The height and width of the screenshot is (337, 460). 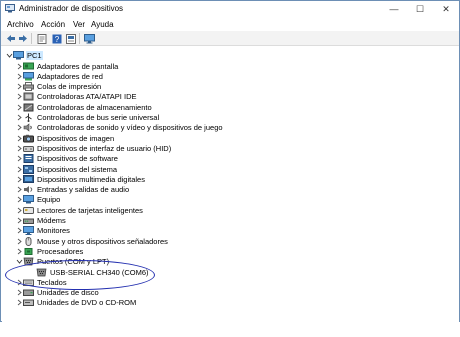 I want to click on tree-node-label: Controladoras ATA/ATAPI IDE, so click(x=87, y=97).